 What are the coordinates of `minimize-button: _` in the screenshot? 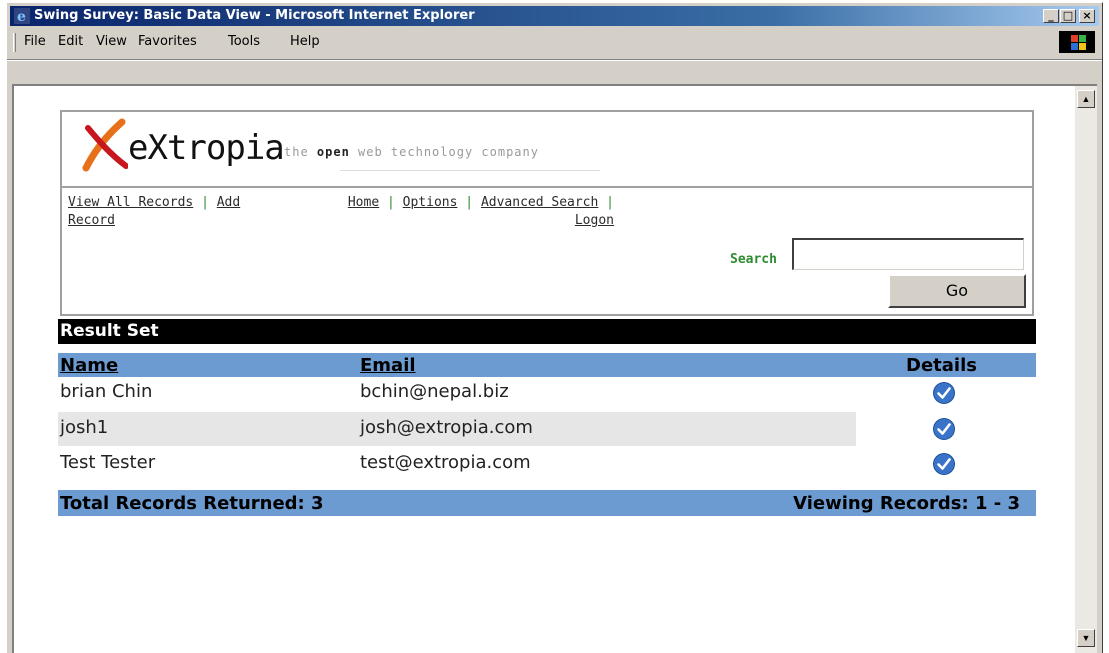 It's located at (1051, 16).